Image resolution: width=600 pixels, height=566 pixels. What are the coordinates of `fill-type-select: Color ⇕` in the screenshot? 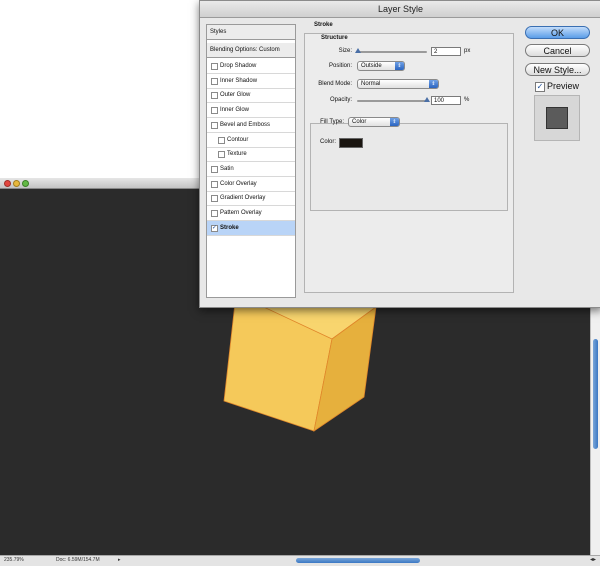 It's located at (374, 122).